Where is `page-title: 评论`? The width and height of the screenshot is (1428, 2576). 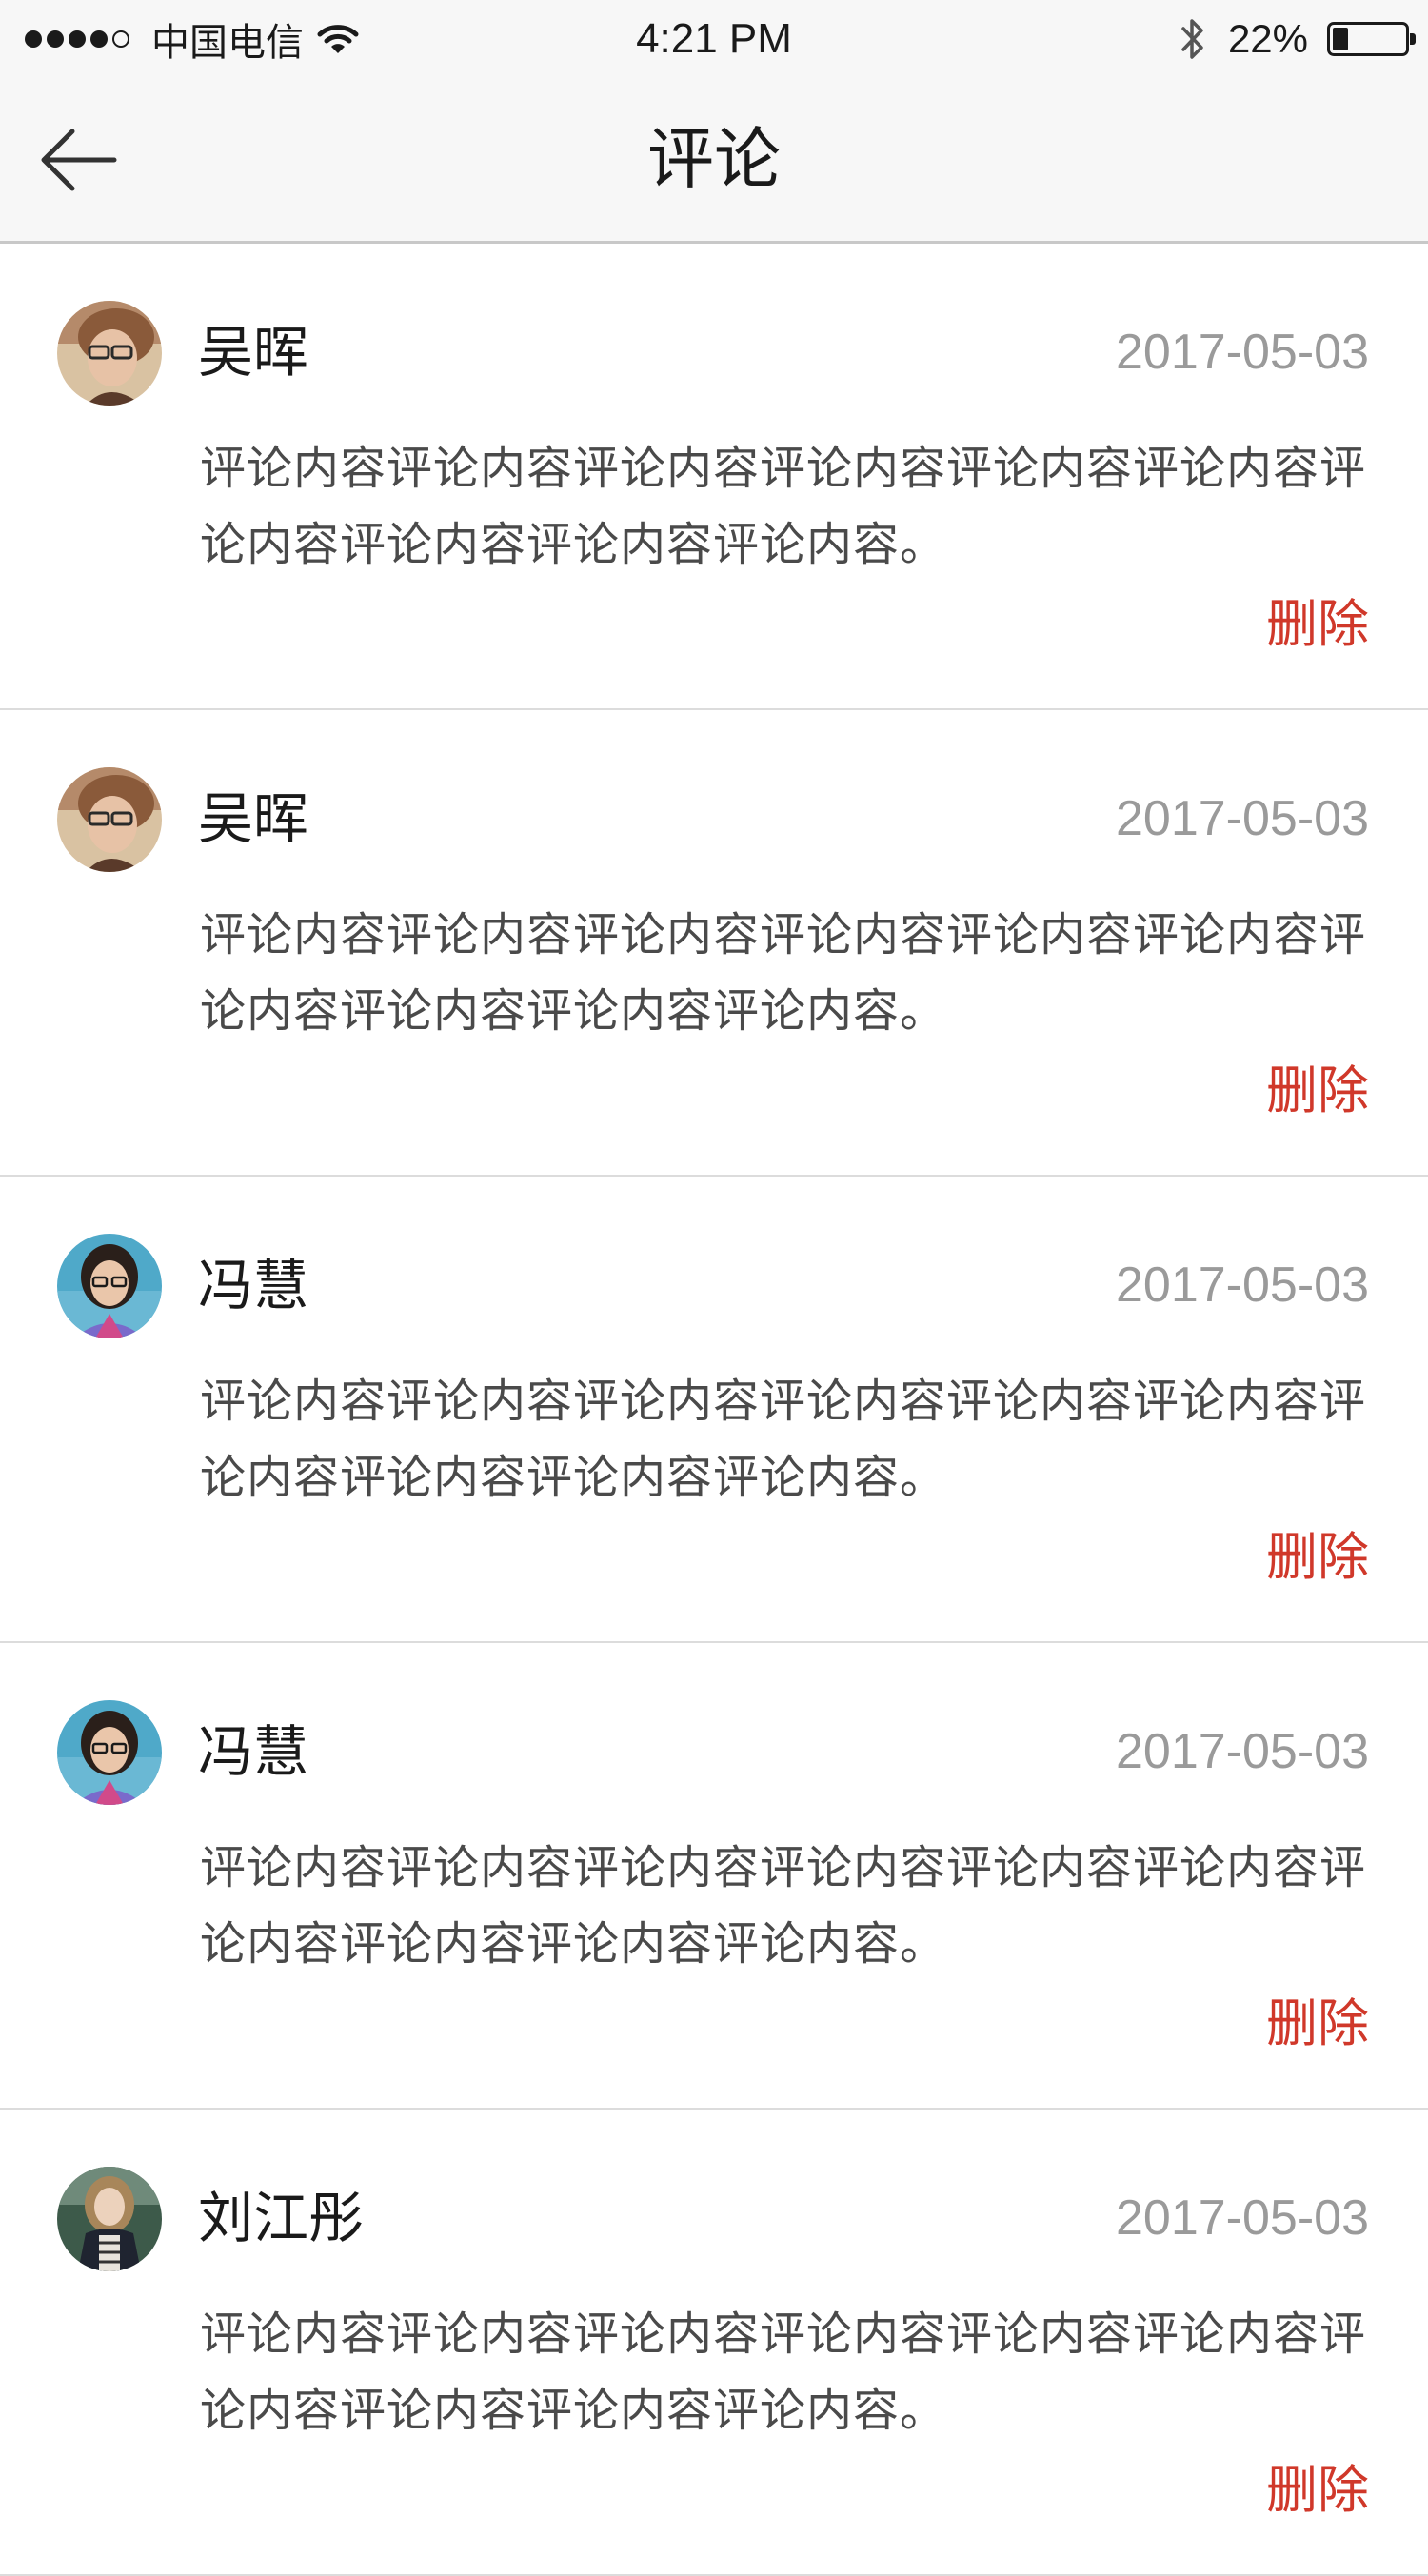
page-title: 评论 is located at coordinates (714, 159).